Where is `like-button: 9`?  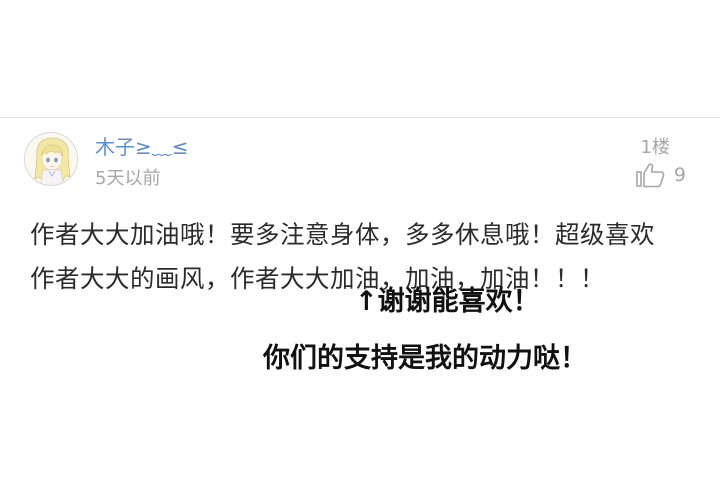 like-button: 9 is located at coordinates (661, 175).